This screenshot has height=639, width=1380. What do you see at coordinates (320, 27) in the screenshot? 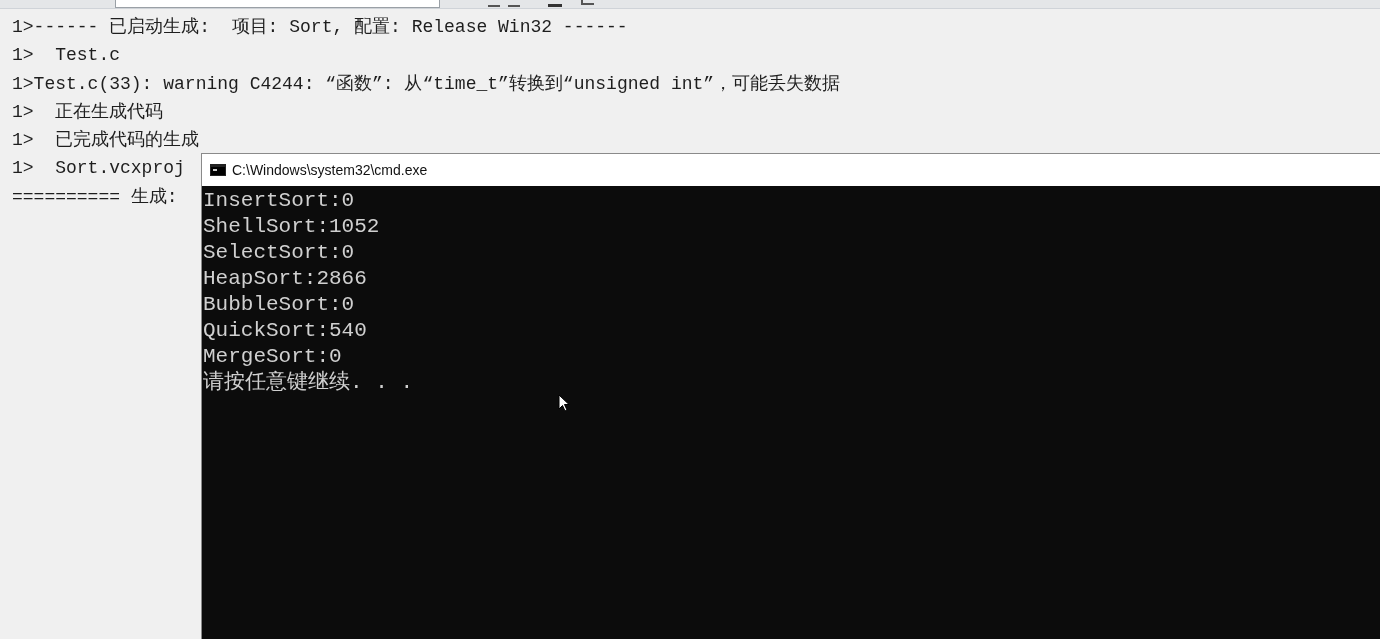
I see `output-line: 1>------ 已启动生成: 项目: Sort, 配置: Release Win32 ------` at bounding box center [320, 27].